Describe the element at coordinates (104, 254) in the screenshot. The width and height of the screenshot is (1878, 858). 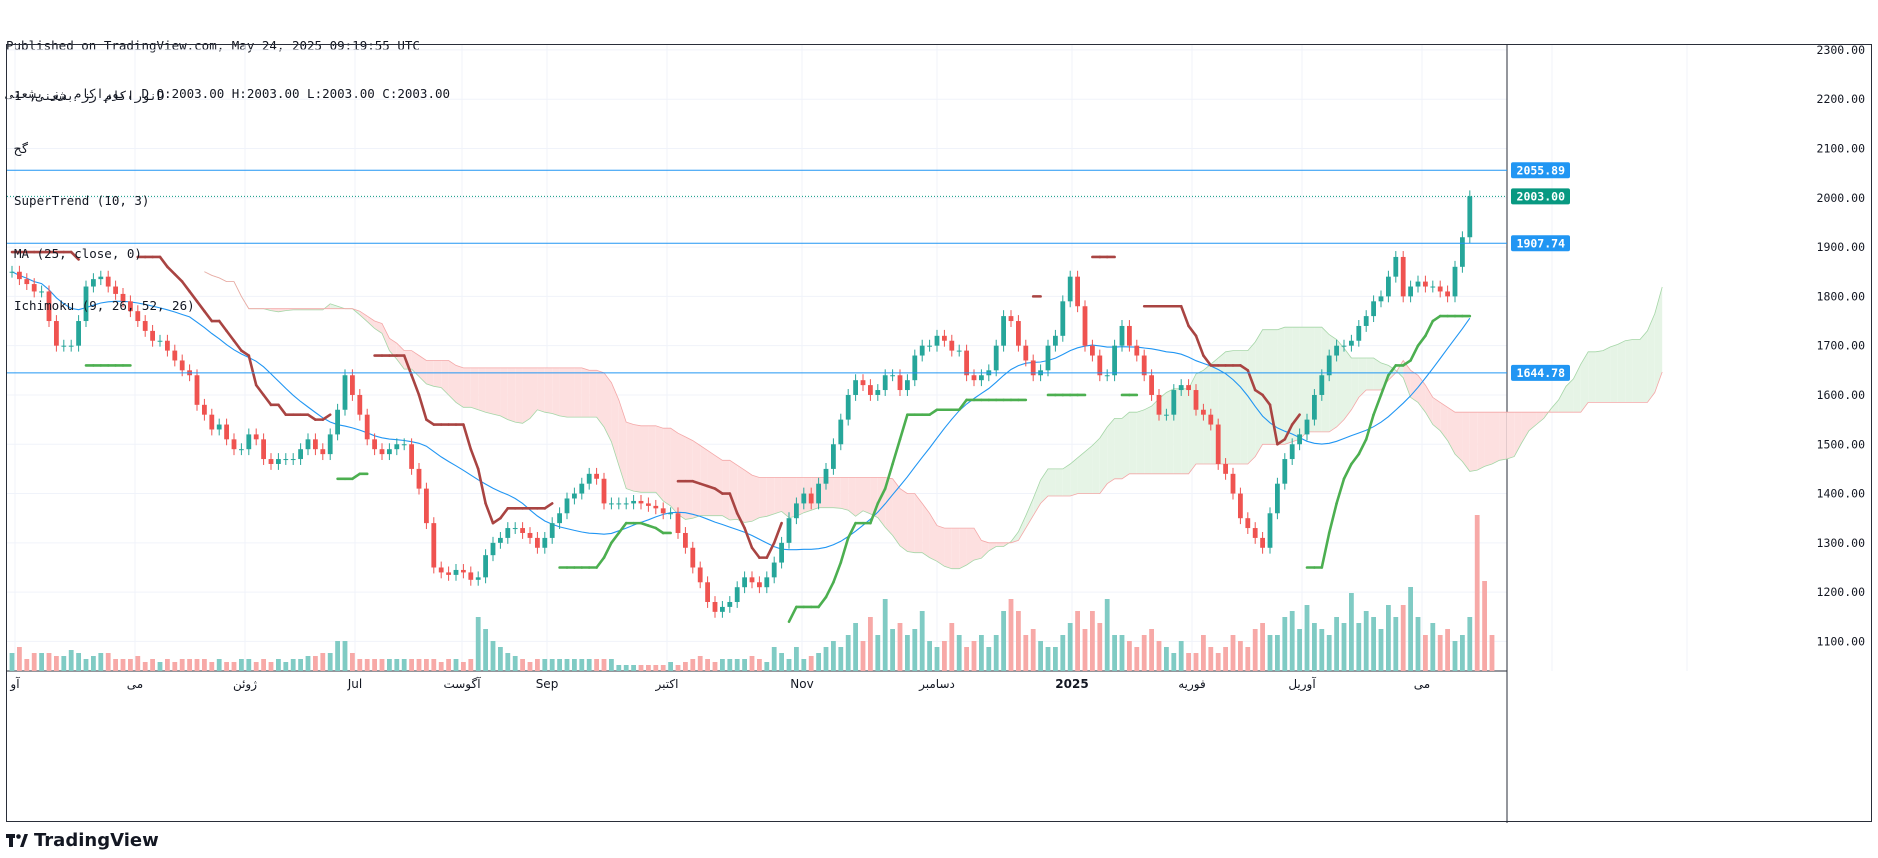
I see `legend-ma: MA (25, close, 0)` at that location.